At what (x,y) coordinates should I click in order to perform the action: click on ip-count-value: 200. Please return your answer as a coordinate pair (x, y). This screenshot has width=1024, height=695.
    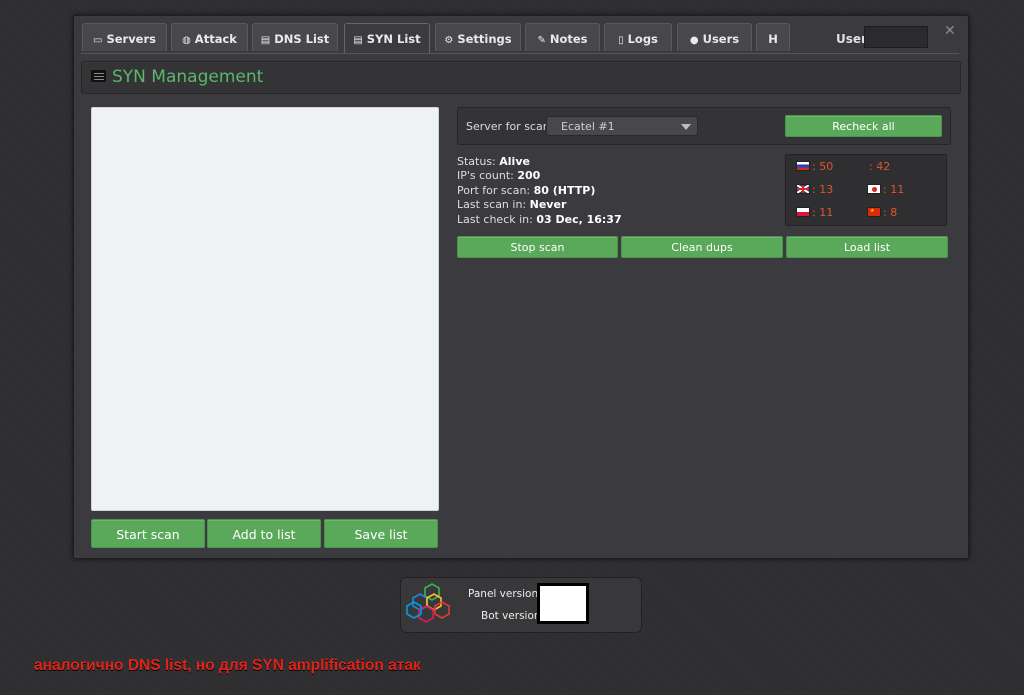
    Looking at the image, I should click on (529, 176).